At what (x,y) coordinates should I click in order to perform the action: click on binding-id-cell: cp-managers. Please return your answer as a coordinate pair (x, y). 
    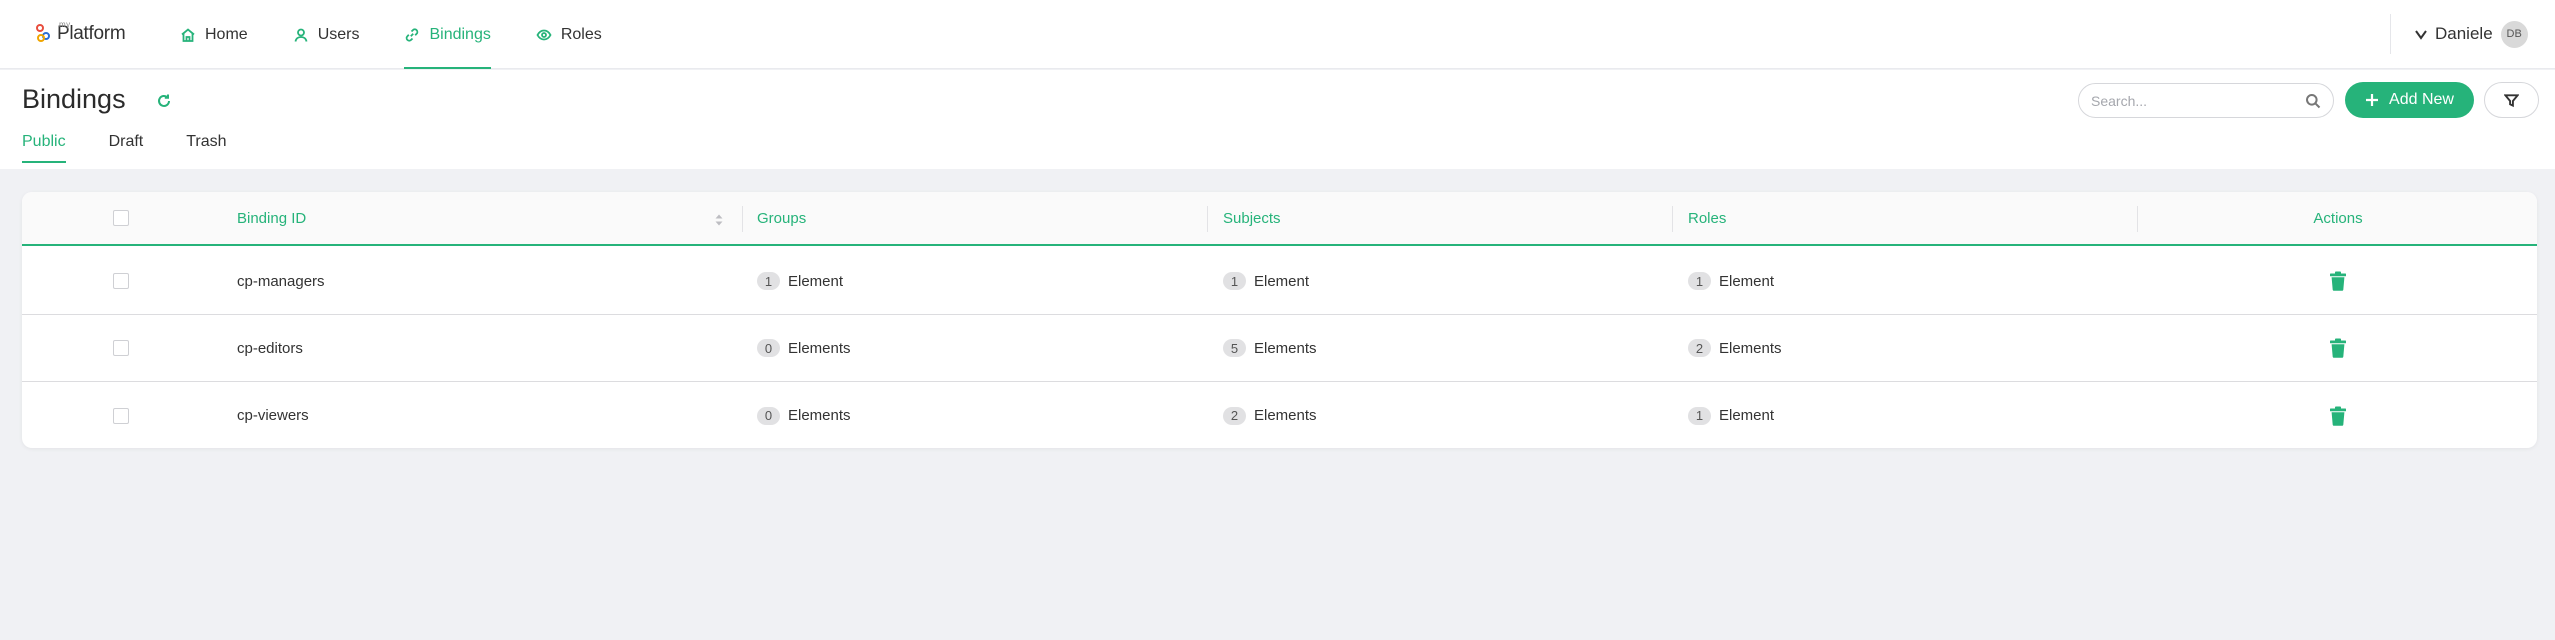
    Looking at the image, I should click on (281, 281).